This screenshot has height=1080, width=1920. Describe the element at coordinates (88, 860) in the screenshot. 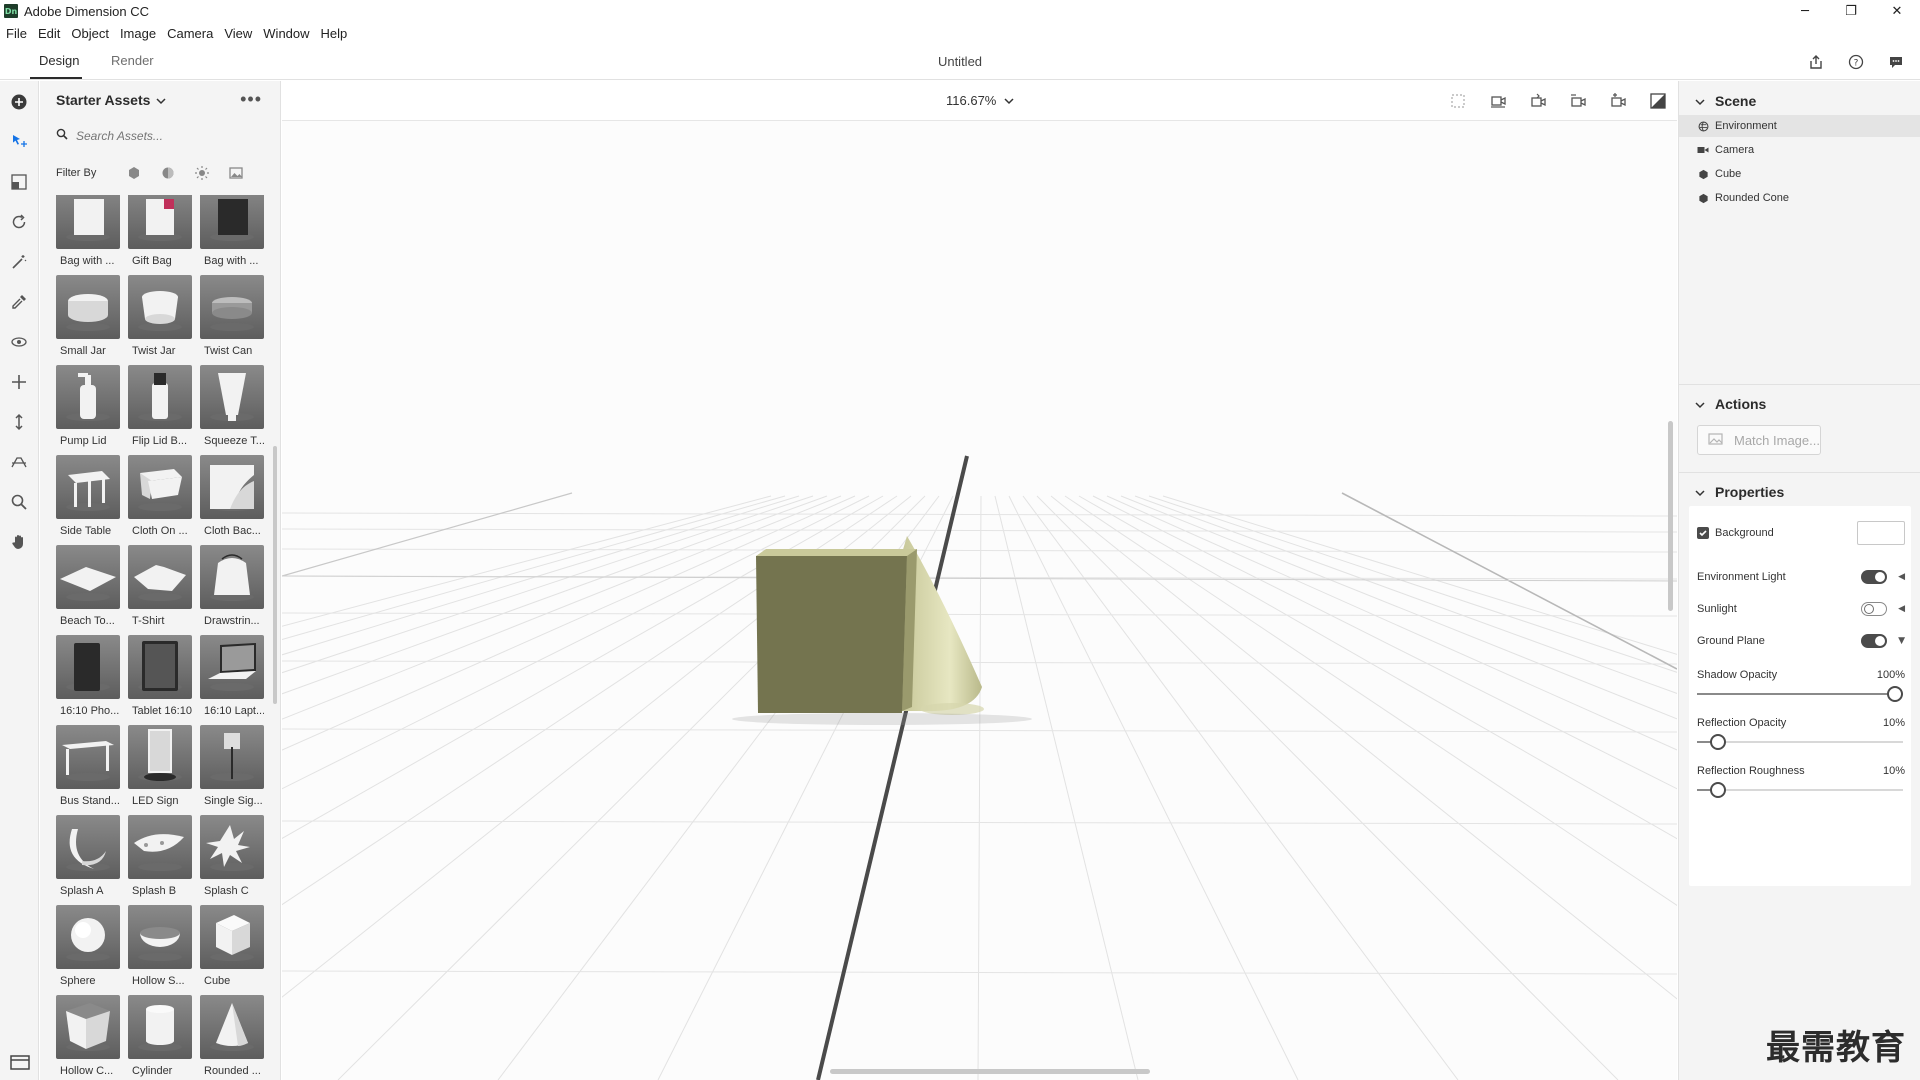

I see `asset-tile: Splash A` at that location.